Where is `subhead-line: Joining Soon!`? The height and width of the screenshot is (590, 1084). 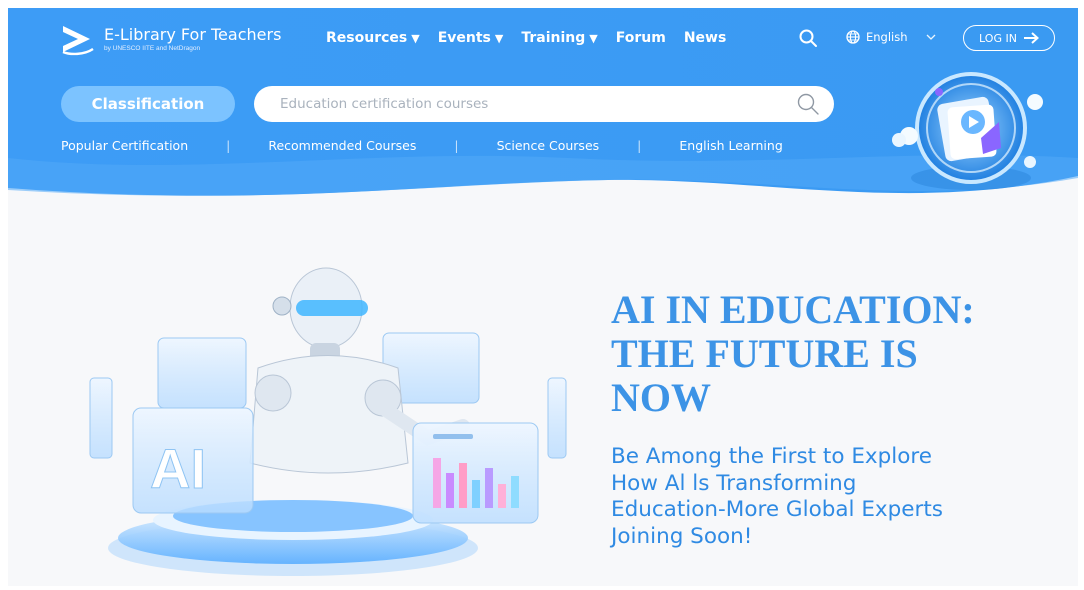
subhead-line: Joining Soon! is located at coordinates (682, 536).